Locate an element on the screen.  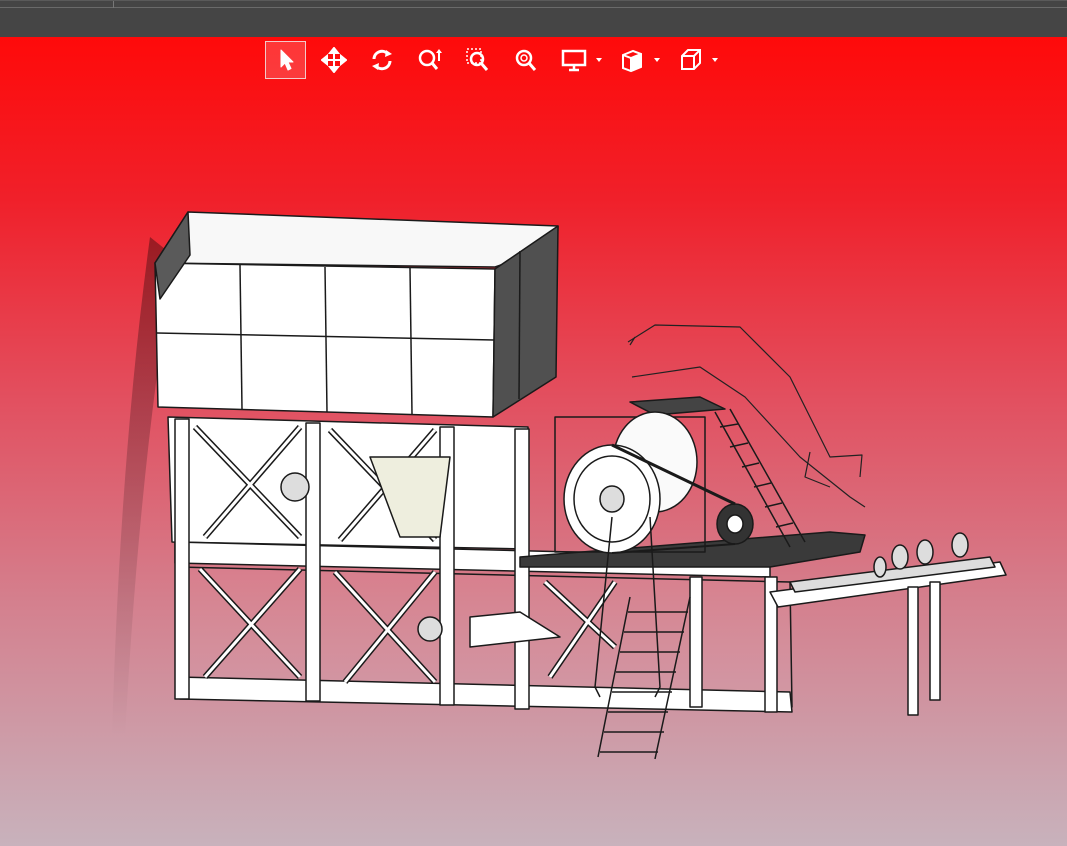
hopper-top is located at coordinates (356, 241).